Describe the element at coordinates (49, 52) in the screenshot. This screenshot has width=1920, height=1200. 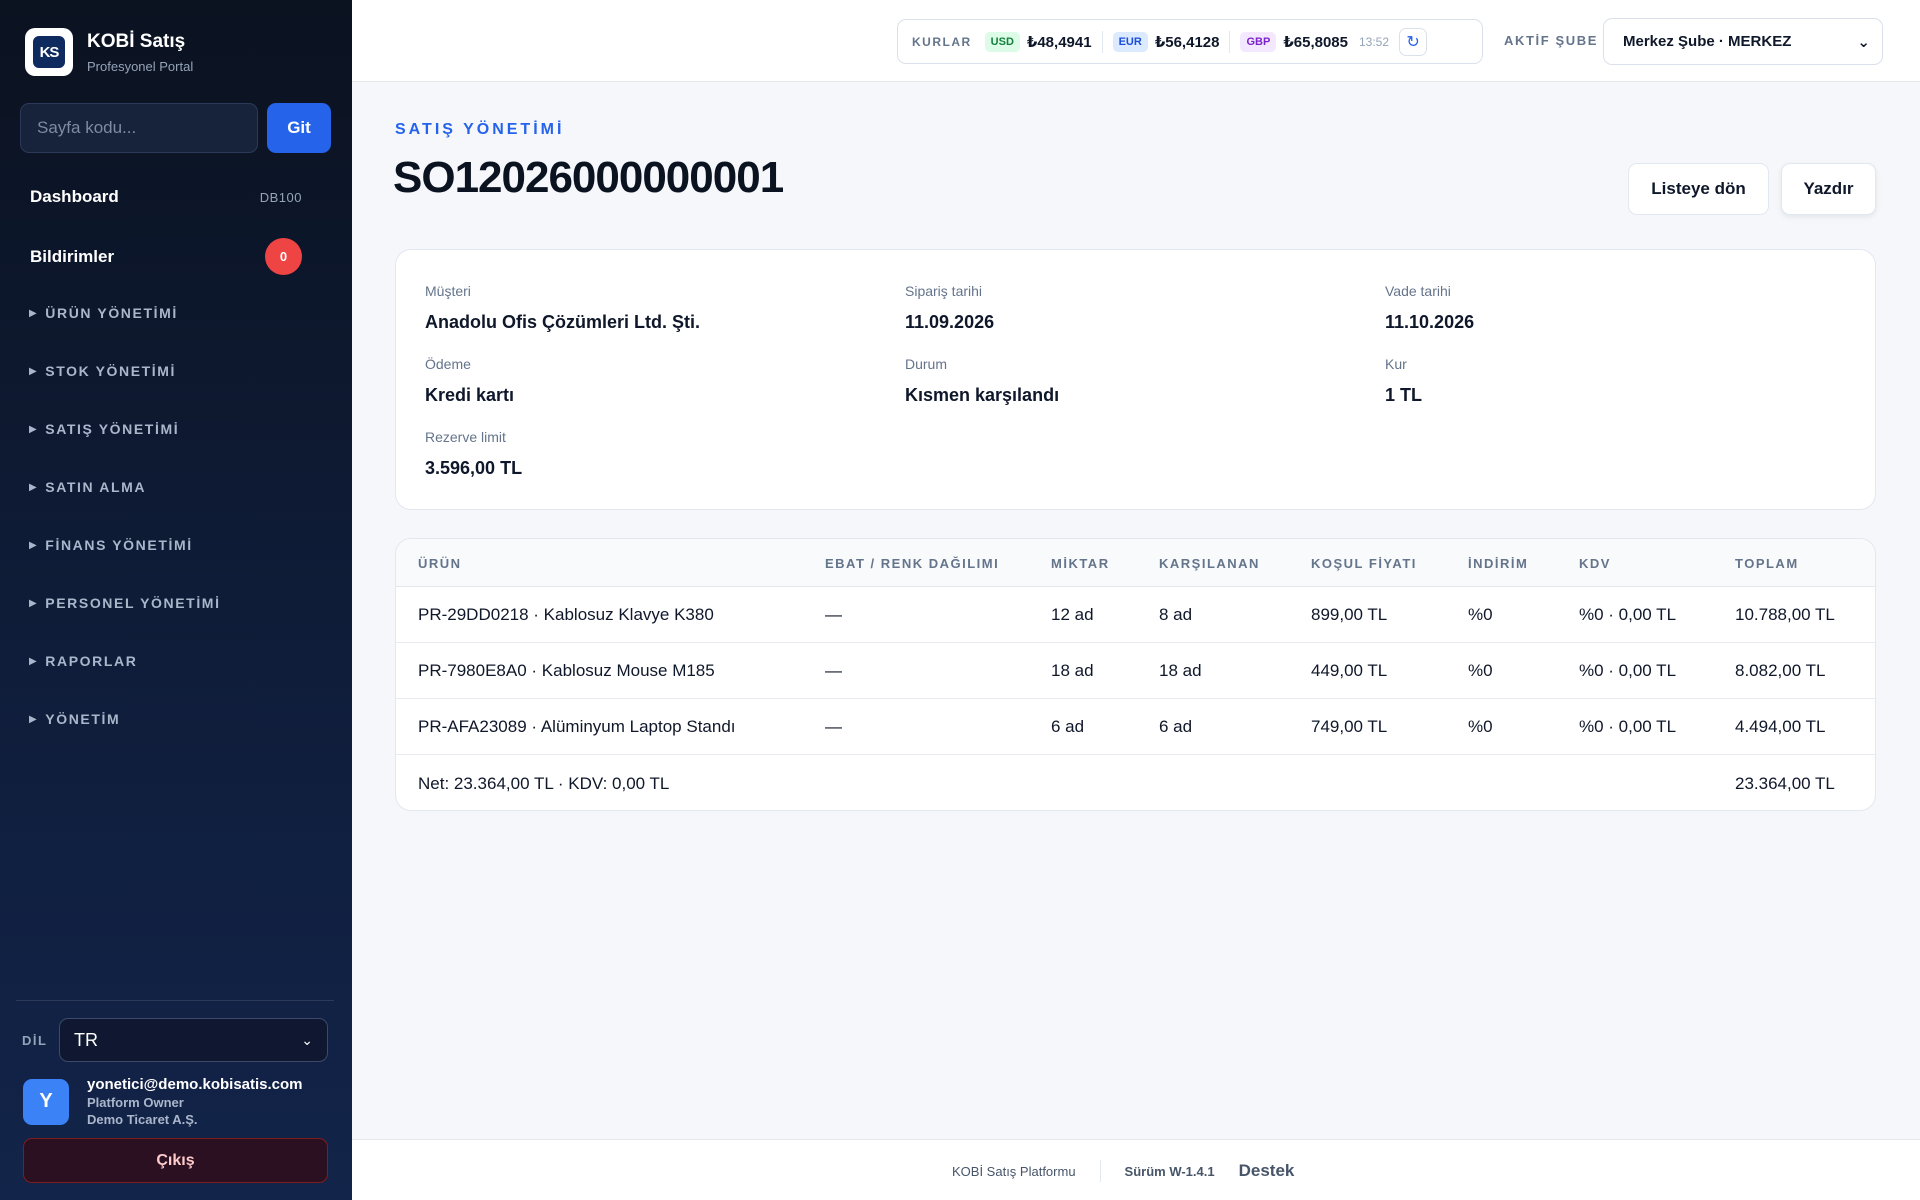
I see `brand-logo: KS` at that location.